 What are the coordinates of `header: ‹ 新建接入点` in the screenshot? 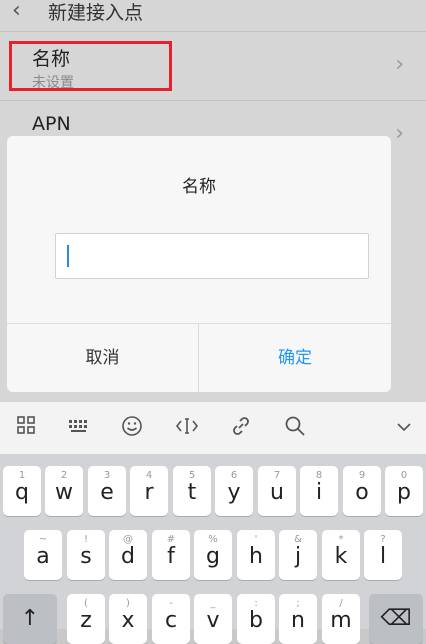 It's located at (213, 16).